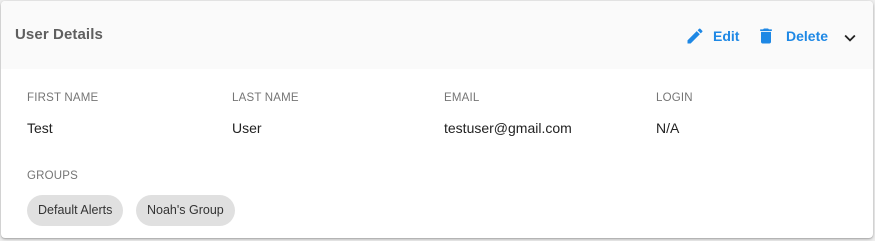  Describe the element at coordinates (850, 43) in the screenshot. I see `chevron-down-icon` at that location.